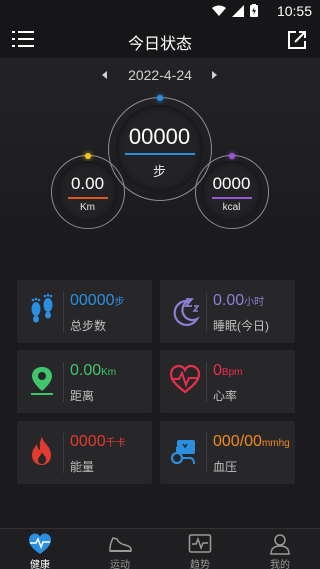 This screenshot has width=320, height=569. Describe the element at coordinates (229, 300) in the screenshot. I see `sleep-value: 0.00` at that location.